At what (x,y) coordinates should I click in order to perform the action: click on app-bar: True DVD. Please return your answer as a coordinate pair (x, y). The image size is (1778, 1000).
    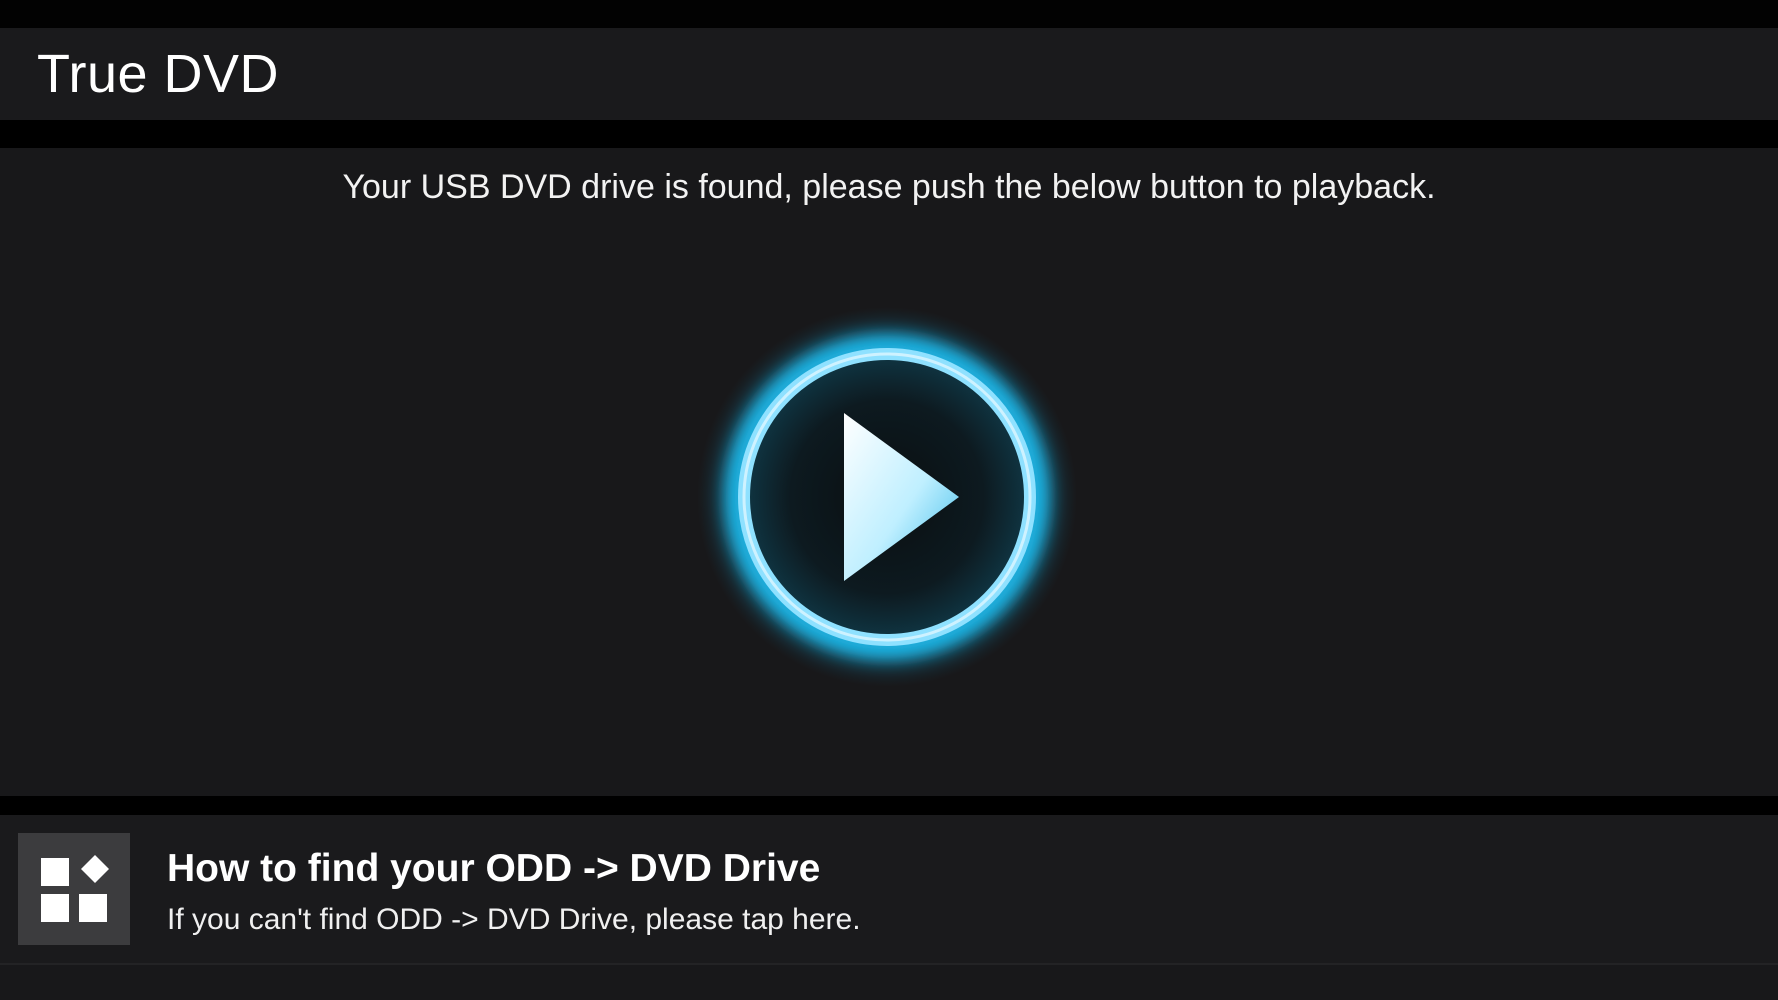
    Looking at the image, I should click on (889, 74).